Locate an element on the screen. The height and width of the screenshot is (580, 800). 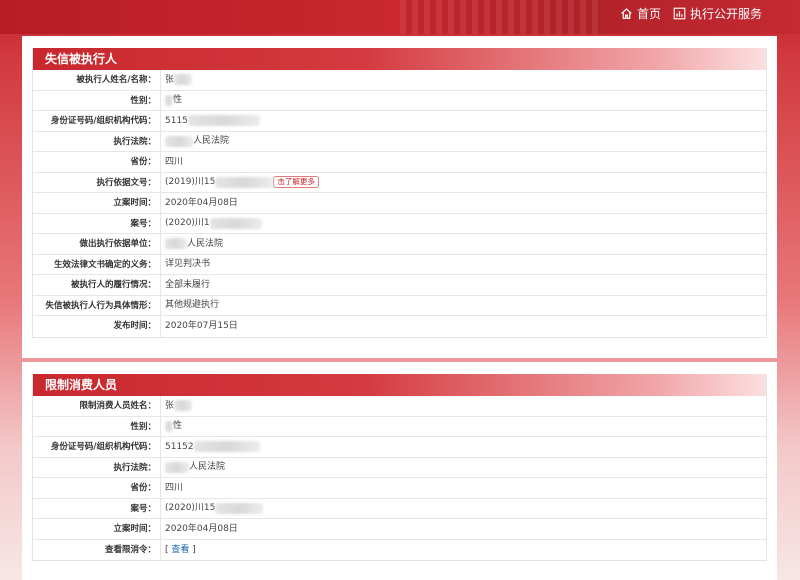
info-row-id: 身份证号码/组织机构代码： 5115 is located at coordinates (399, 121).